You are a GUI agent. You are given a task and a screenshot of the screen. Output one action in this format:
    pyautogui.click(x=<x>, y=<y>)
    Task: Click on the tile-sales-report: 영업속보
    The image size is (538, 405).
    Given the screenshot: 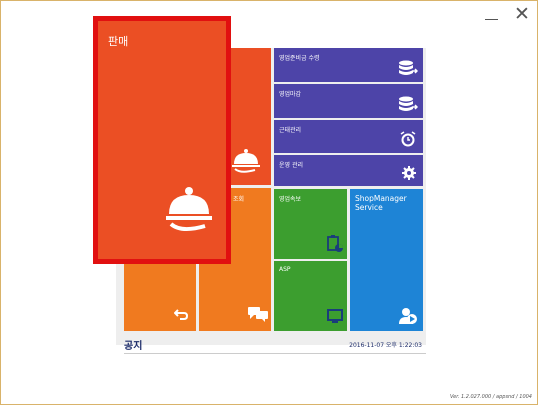 What is the action you would take?
    pyautogui.click(x=310, y=224)
    